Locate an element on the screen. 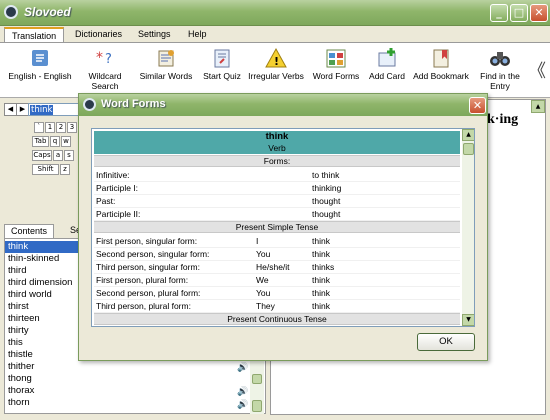 The height and width of the screenshot is (420, 550). ok-button: OK is located at coordinates (446, 342).